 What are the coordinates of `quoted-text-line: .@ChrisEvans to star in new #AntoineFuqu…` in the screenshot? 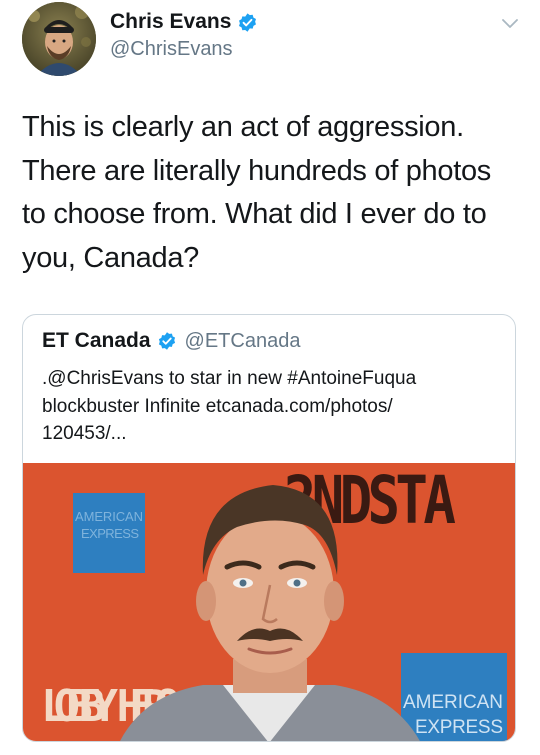 It's located at (272, 379).